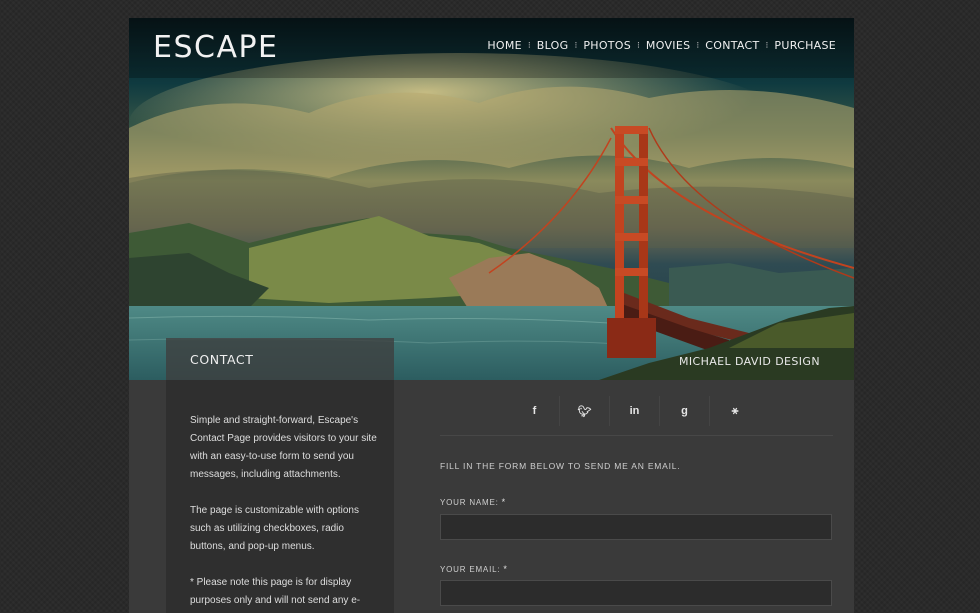 The image size is (980, 613). What do you see at coordinates (636, 593) in the screenshot?
I see `email-field` at bounding box center [636, 593].